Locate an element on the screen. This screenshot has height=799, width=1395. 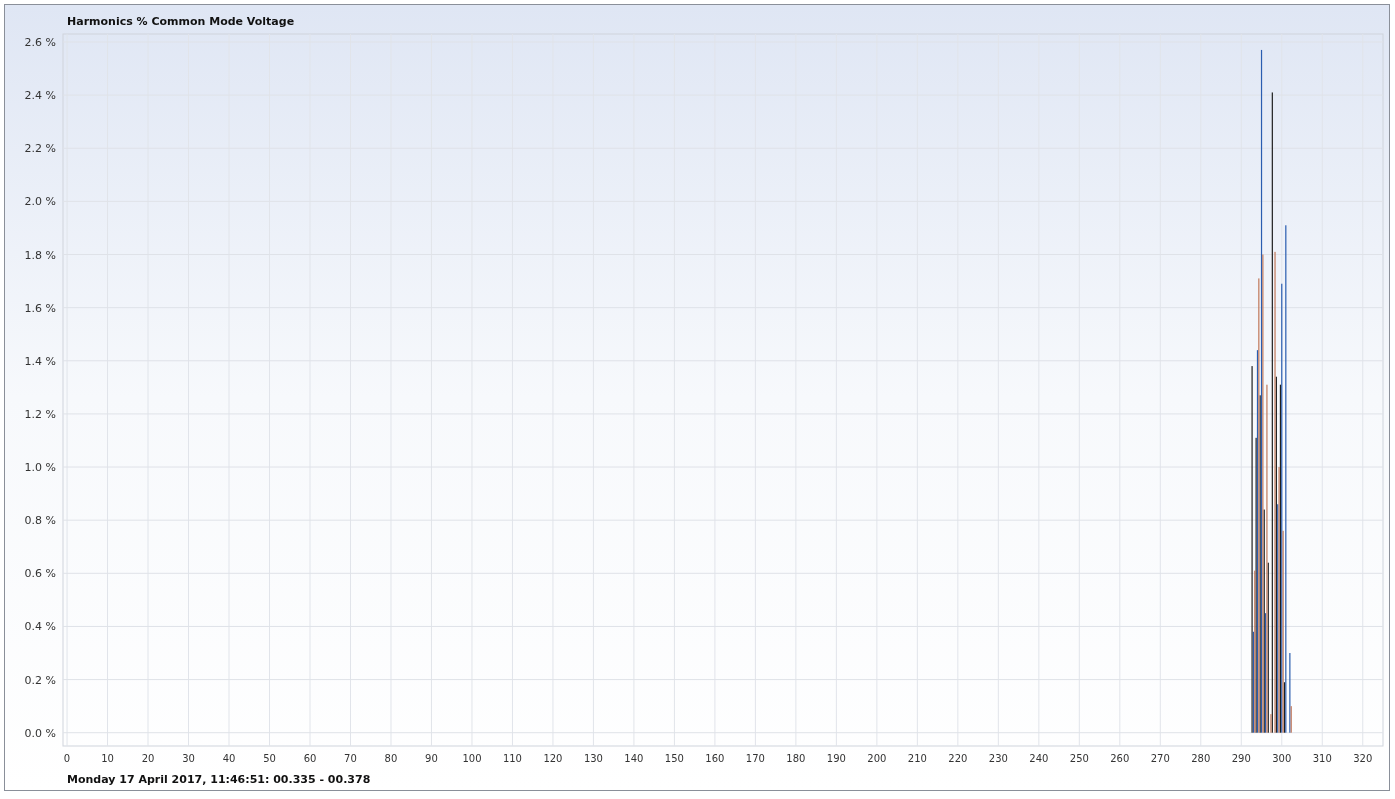
y-tick-label: 1.2 % is located at coordinates (40, 414).